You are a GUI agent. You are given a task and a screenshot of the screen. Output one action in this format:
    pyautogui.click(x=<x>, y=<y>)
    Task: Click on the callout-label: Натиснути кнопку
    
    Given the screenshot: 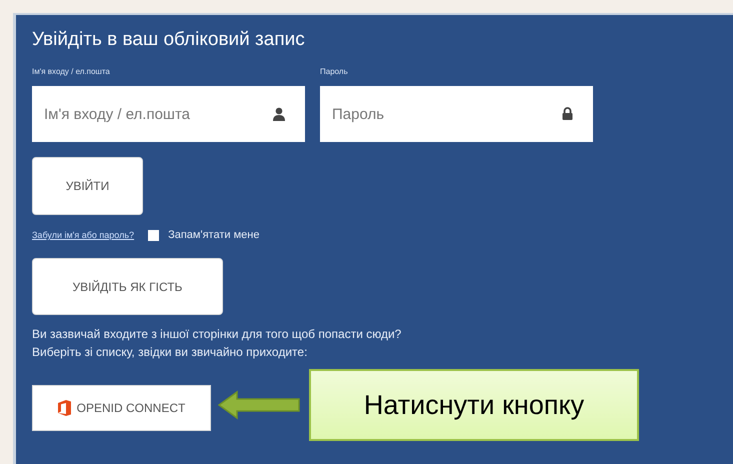 What is the action you would take?
    pyautogui.click(x=474, y=405)
    